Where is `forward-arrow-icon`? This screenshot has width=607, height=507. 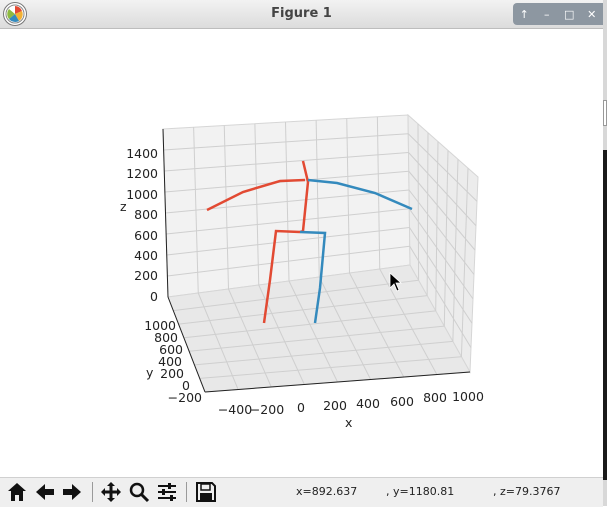
forward-arrow-icon is located at coordinates (72, 492).